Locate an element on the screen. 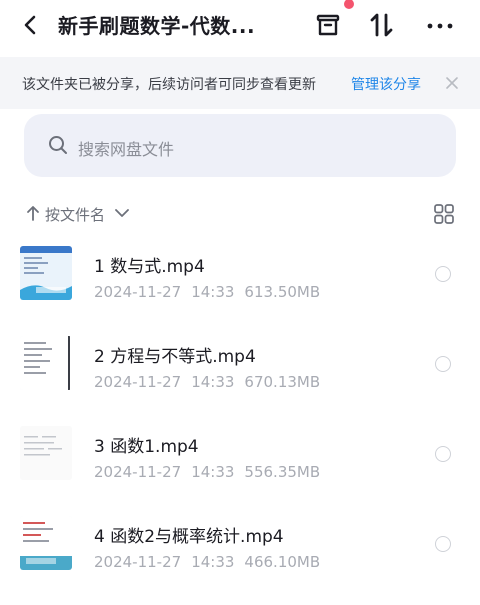 The width and height of the screenshot is (480, 605). list-item: 3 函数1.mp4 2024-11-27 14:33 556.35MB is located at coordinates (240, 455).